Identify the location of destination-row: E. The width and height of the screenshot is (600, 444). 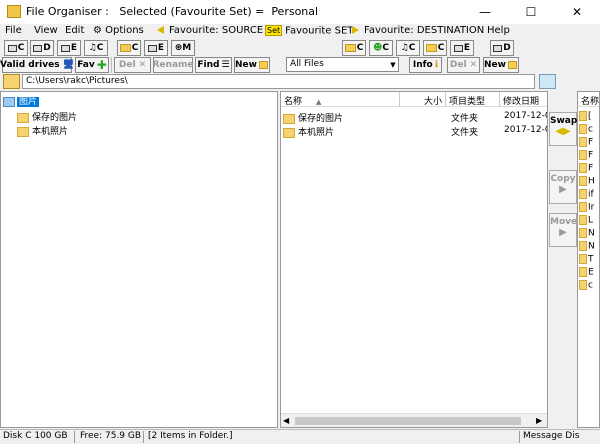
(586, 274).